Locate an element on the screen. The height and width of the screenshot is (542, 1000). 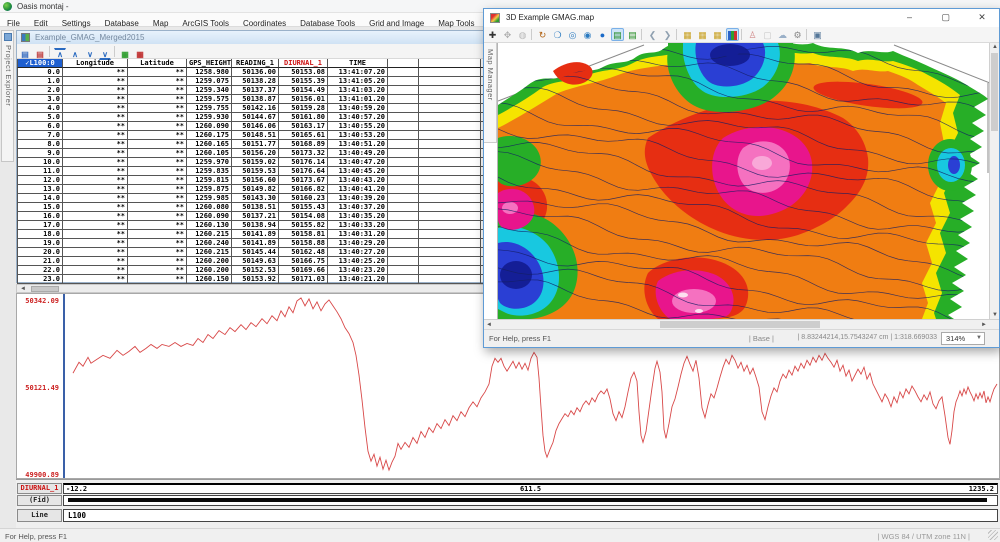
table-cell: 18.0 is located at coordinates (40, 234).